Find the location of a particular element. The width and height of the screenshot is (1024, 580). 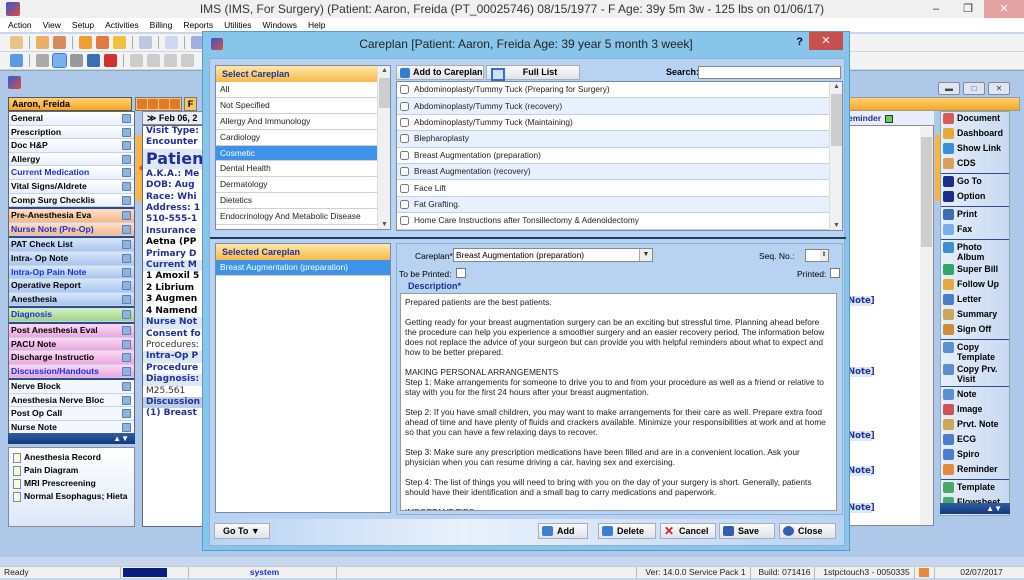

child-minimize-button: ▬ is located at coordinates (949, 88).